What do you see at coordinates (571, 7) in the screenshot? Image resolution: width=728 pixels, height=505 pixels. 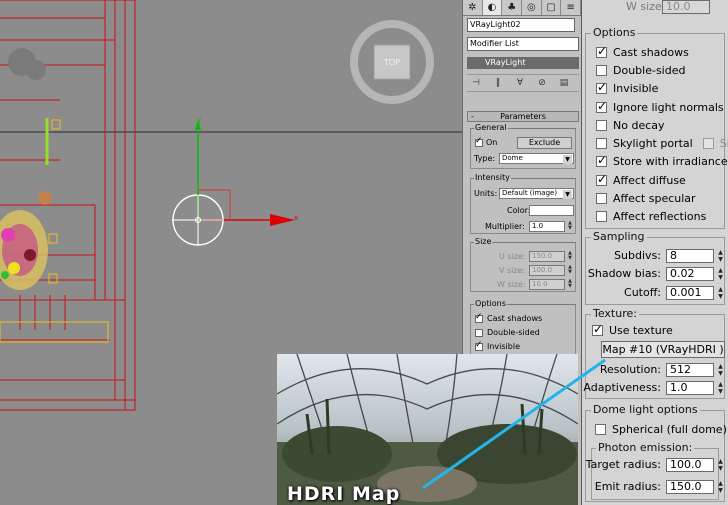 I see `utilities-icon: ≡` at bounding box center [571, 7].